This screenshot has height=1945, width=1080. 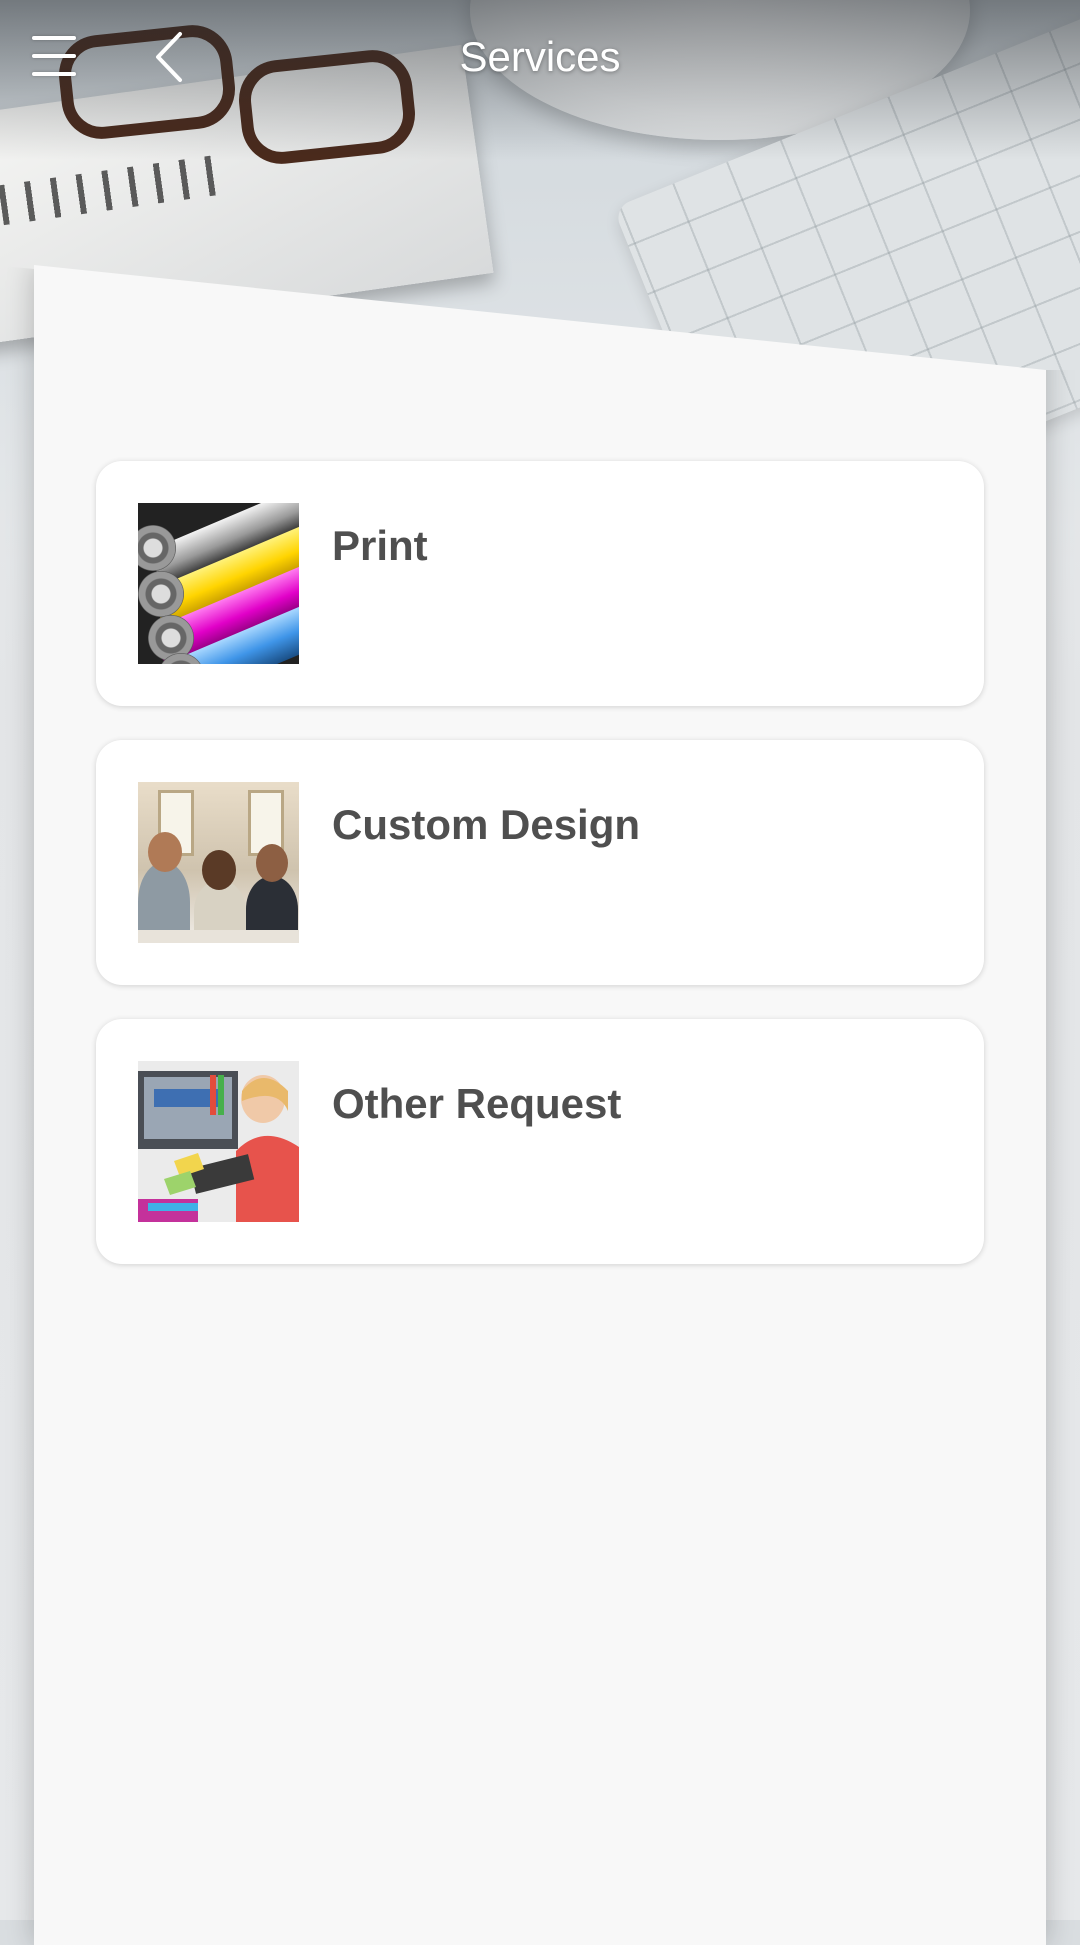 What do you see at coordinates (477, 1103) in the screenshot?
I see `service-label-other-request: Other Request` at bounding box center [477, 1103].